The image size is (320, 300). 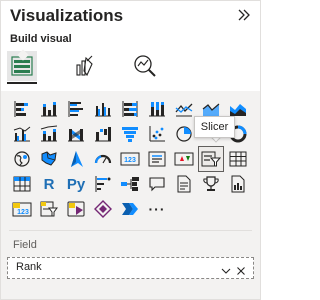 I want to click on key-influencers-icon, so click(x=103, y=184).